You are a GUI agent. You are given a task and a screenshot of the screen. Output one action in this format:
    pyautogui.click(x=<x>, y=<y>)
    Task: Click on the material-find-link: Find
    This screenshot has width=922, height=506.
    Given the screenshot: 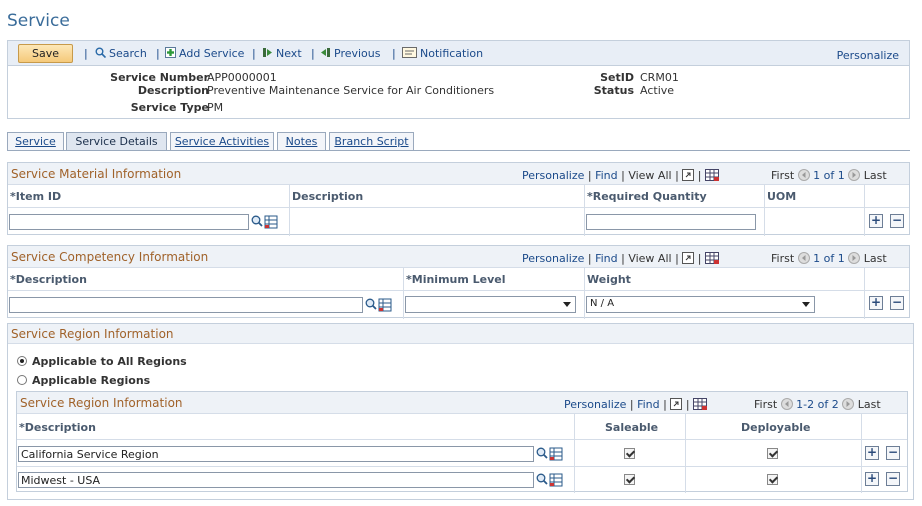 What is the action you would take?
    pyautogui.click(x=606, y=175)
    